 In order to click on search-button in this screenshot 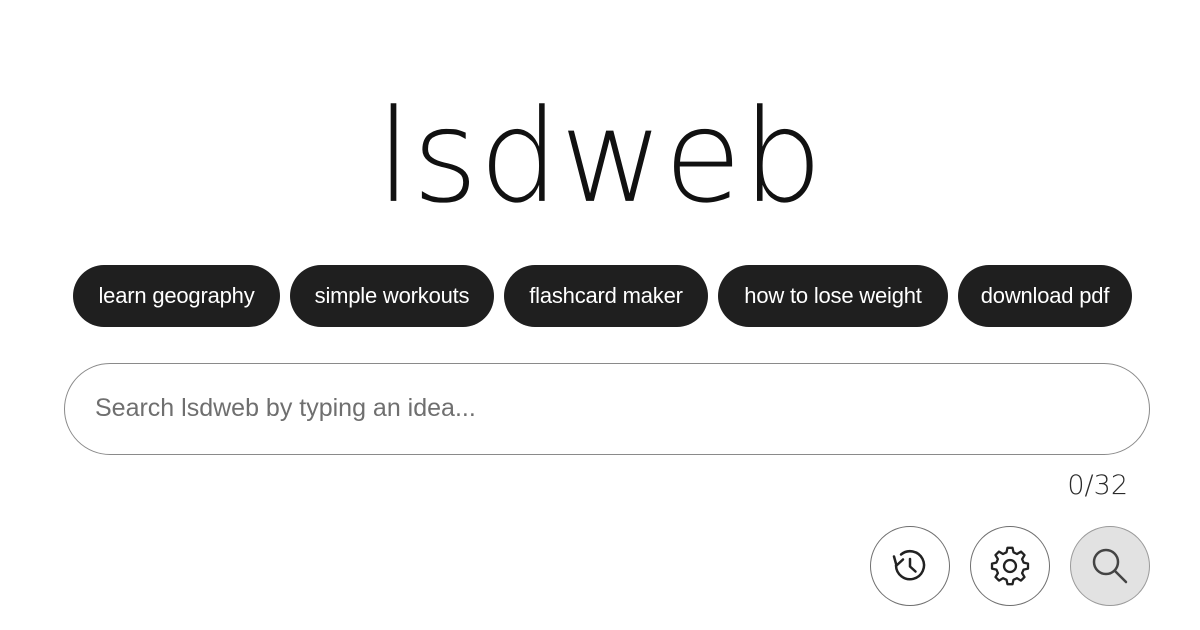, I will do `click(1110, 566)`.